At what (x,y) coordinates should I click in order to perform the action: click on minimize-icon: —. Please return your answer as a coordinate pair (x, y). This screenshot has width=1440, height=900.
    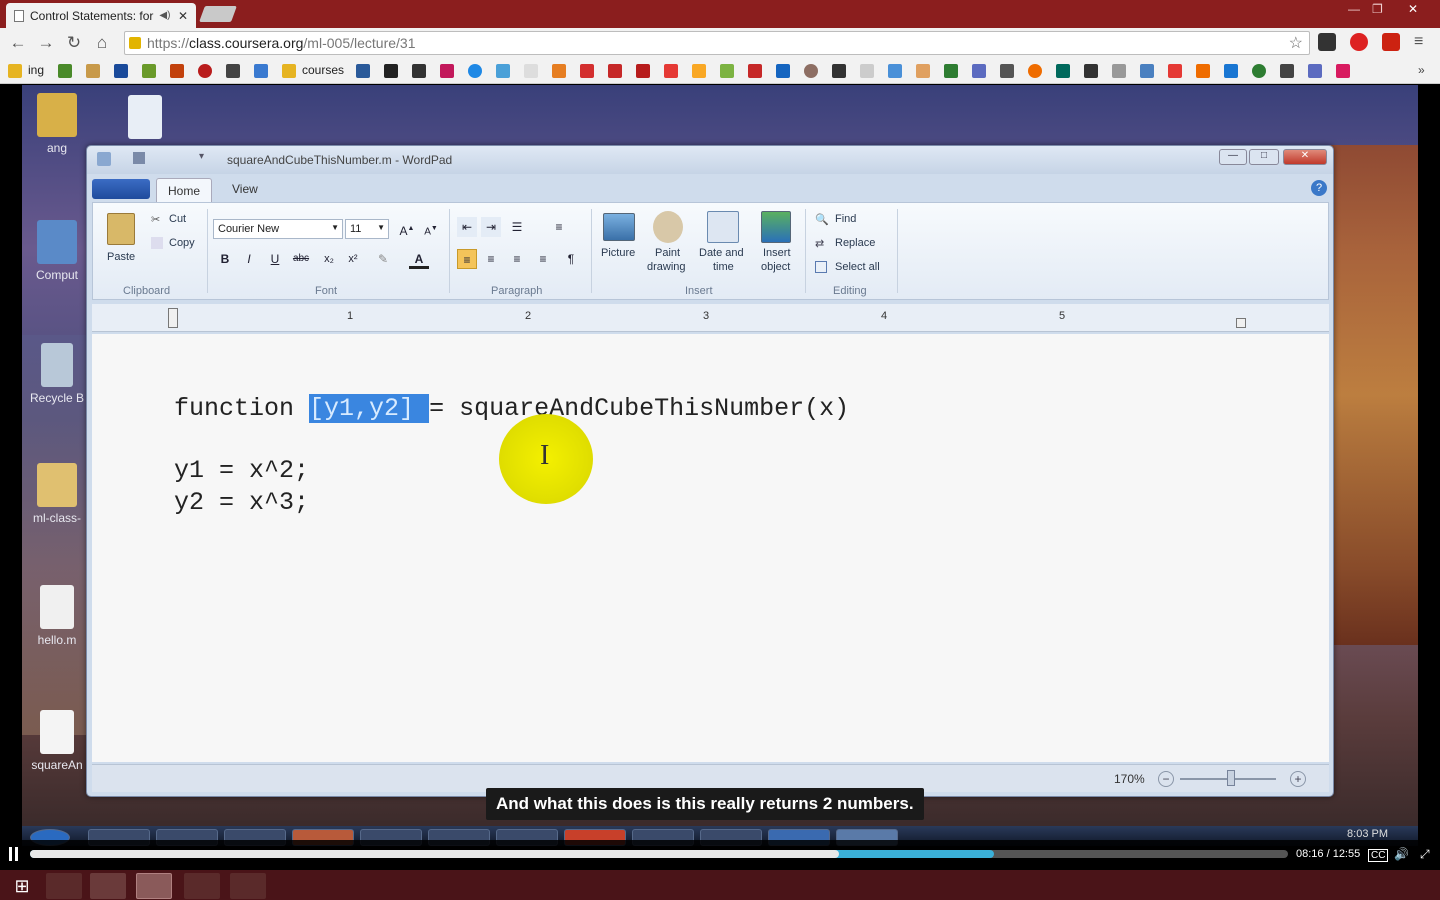
    Looking at the image, I should click on (1354, 9).